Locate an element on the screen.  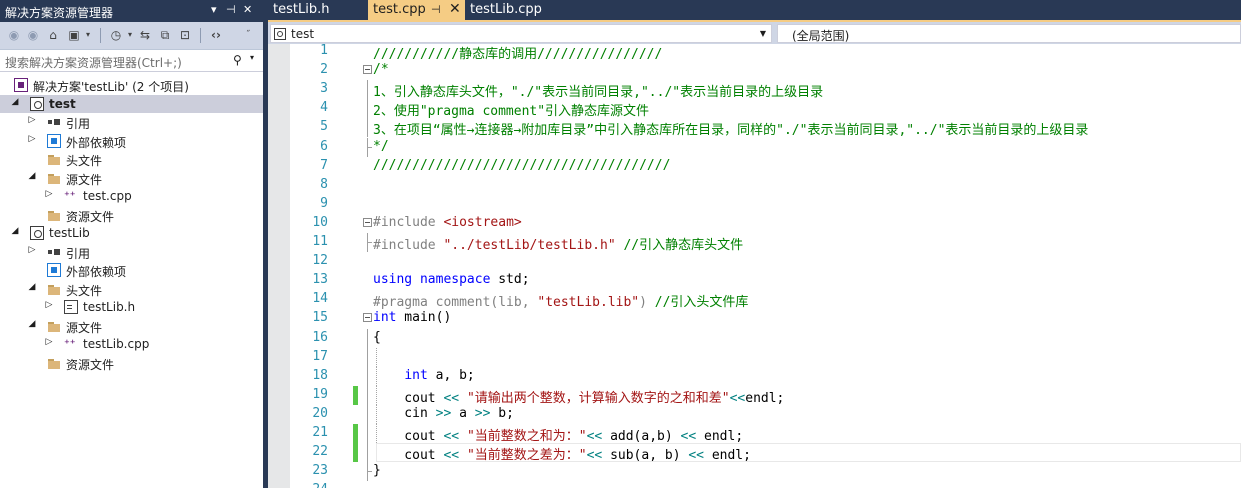
code-line: 10 #include <iostream> is located at coordinates (754, 223).